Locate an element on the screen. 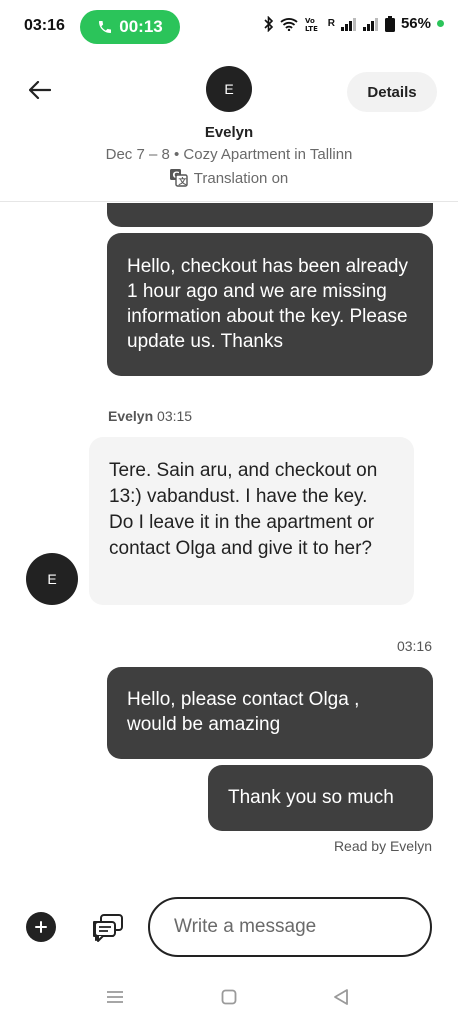 This screenshot has width=458, height=1024. home-square-icon is located at coordinates (229, 997).